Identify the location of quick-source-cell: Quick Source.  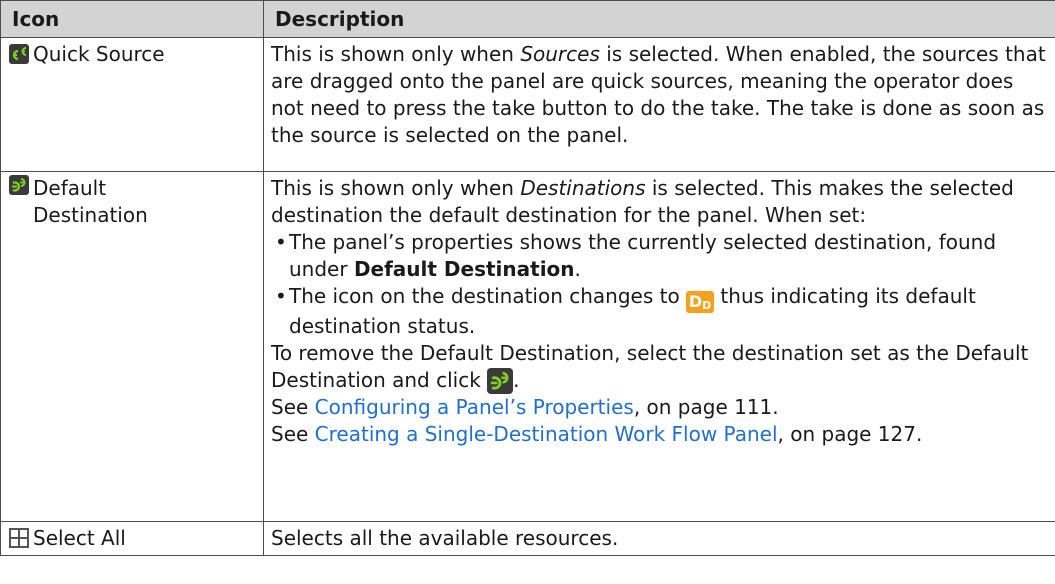
(132, 104).